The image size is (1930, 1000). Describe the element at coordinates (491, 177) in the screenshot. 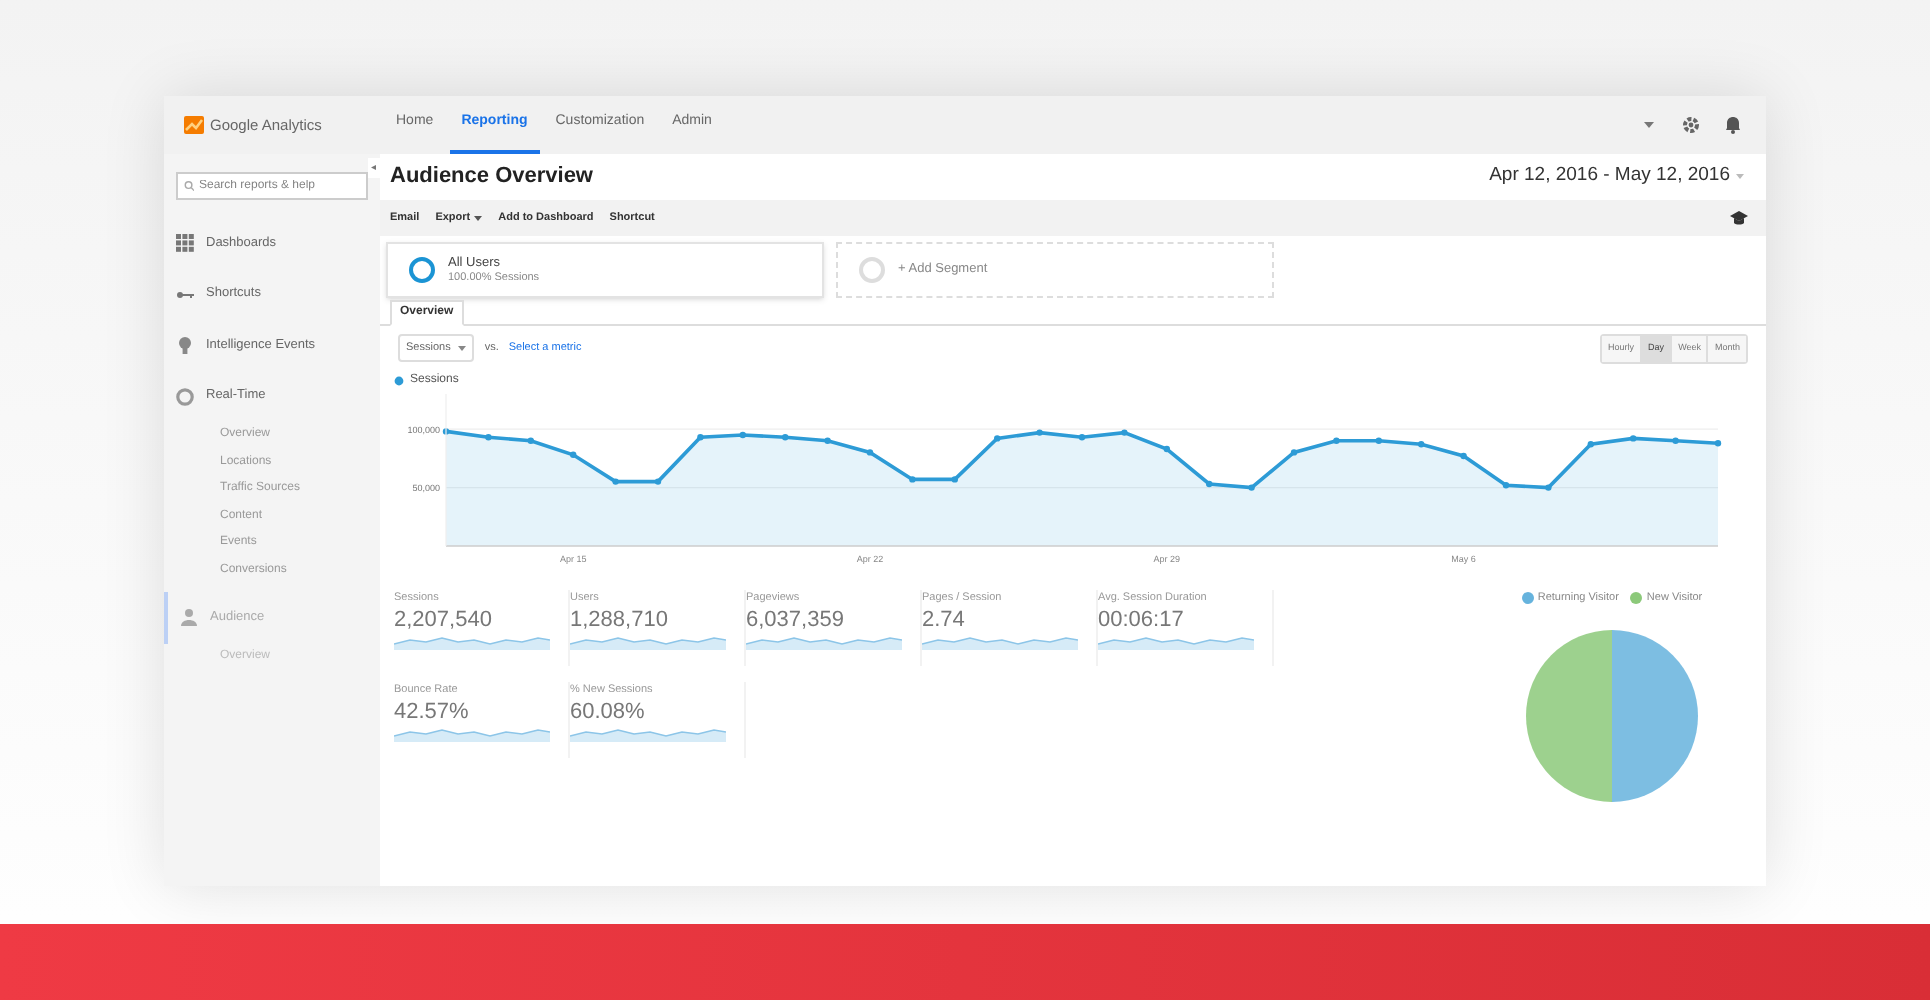

I see `report-title: Audience Overview` at that location.